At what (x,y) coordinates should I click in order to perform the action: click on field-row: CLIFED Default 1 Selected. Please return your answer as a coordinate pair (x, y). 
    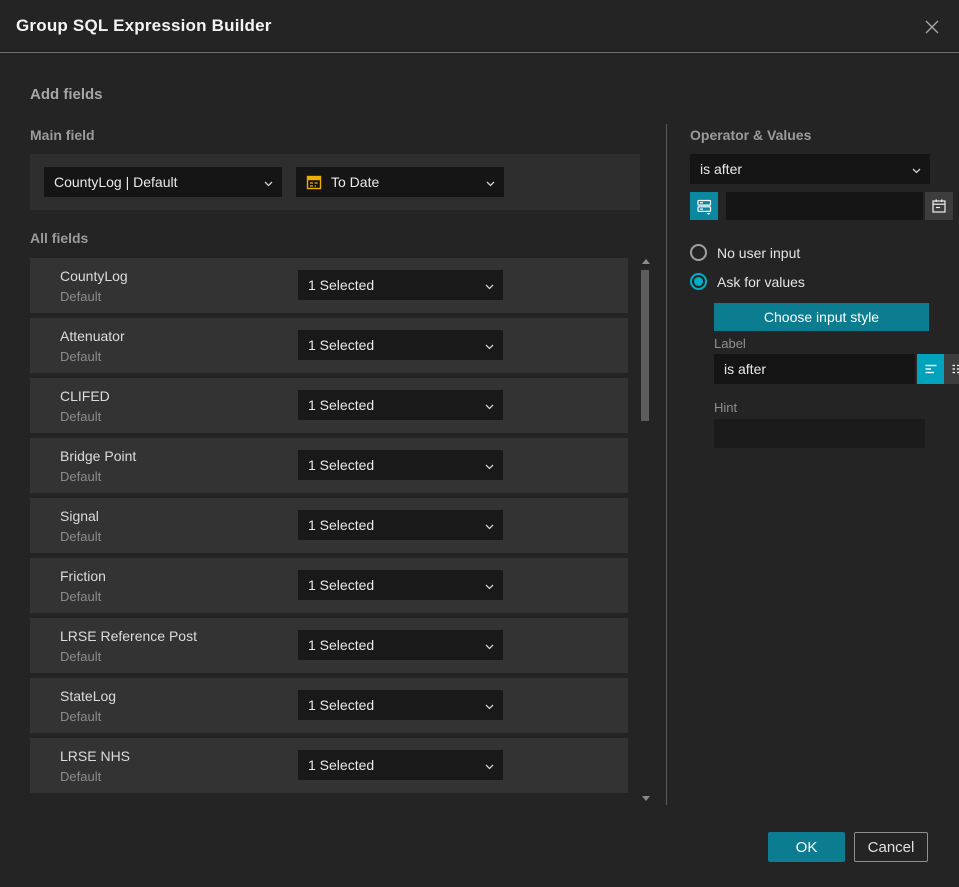
    Looking at the image, I should click on (329, 405).